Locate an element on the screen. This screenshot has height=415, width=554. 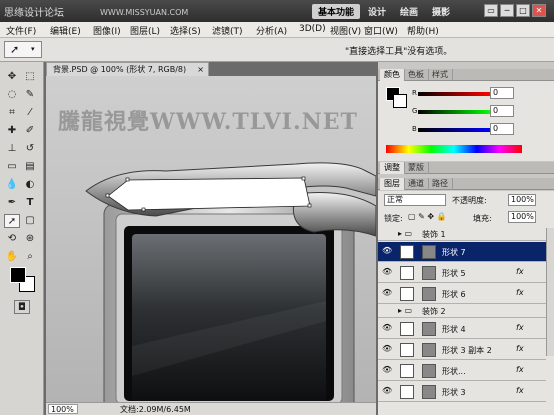
menu-edit: 编辑(E) is located at coordinates (65, 30).